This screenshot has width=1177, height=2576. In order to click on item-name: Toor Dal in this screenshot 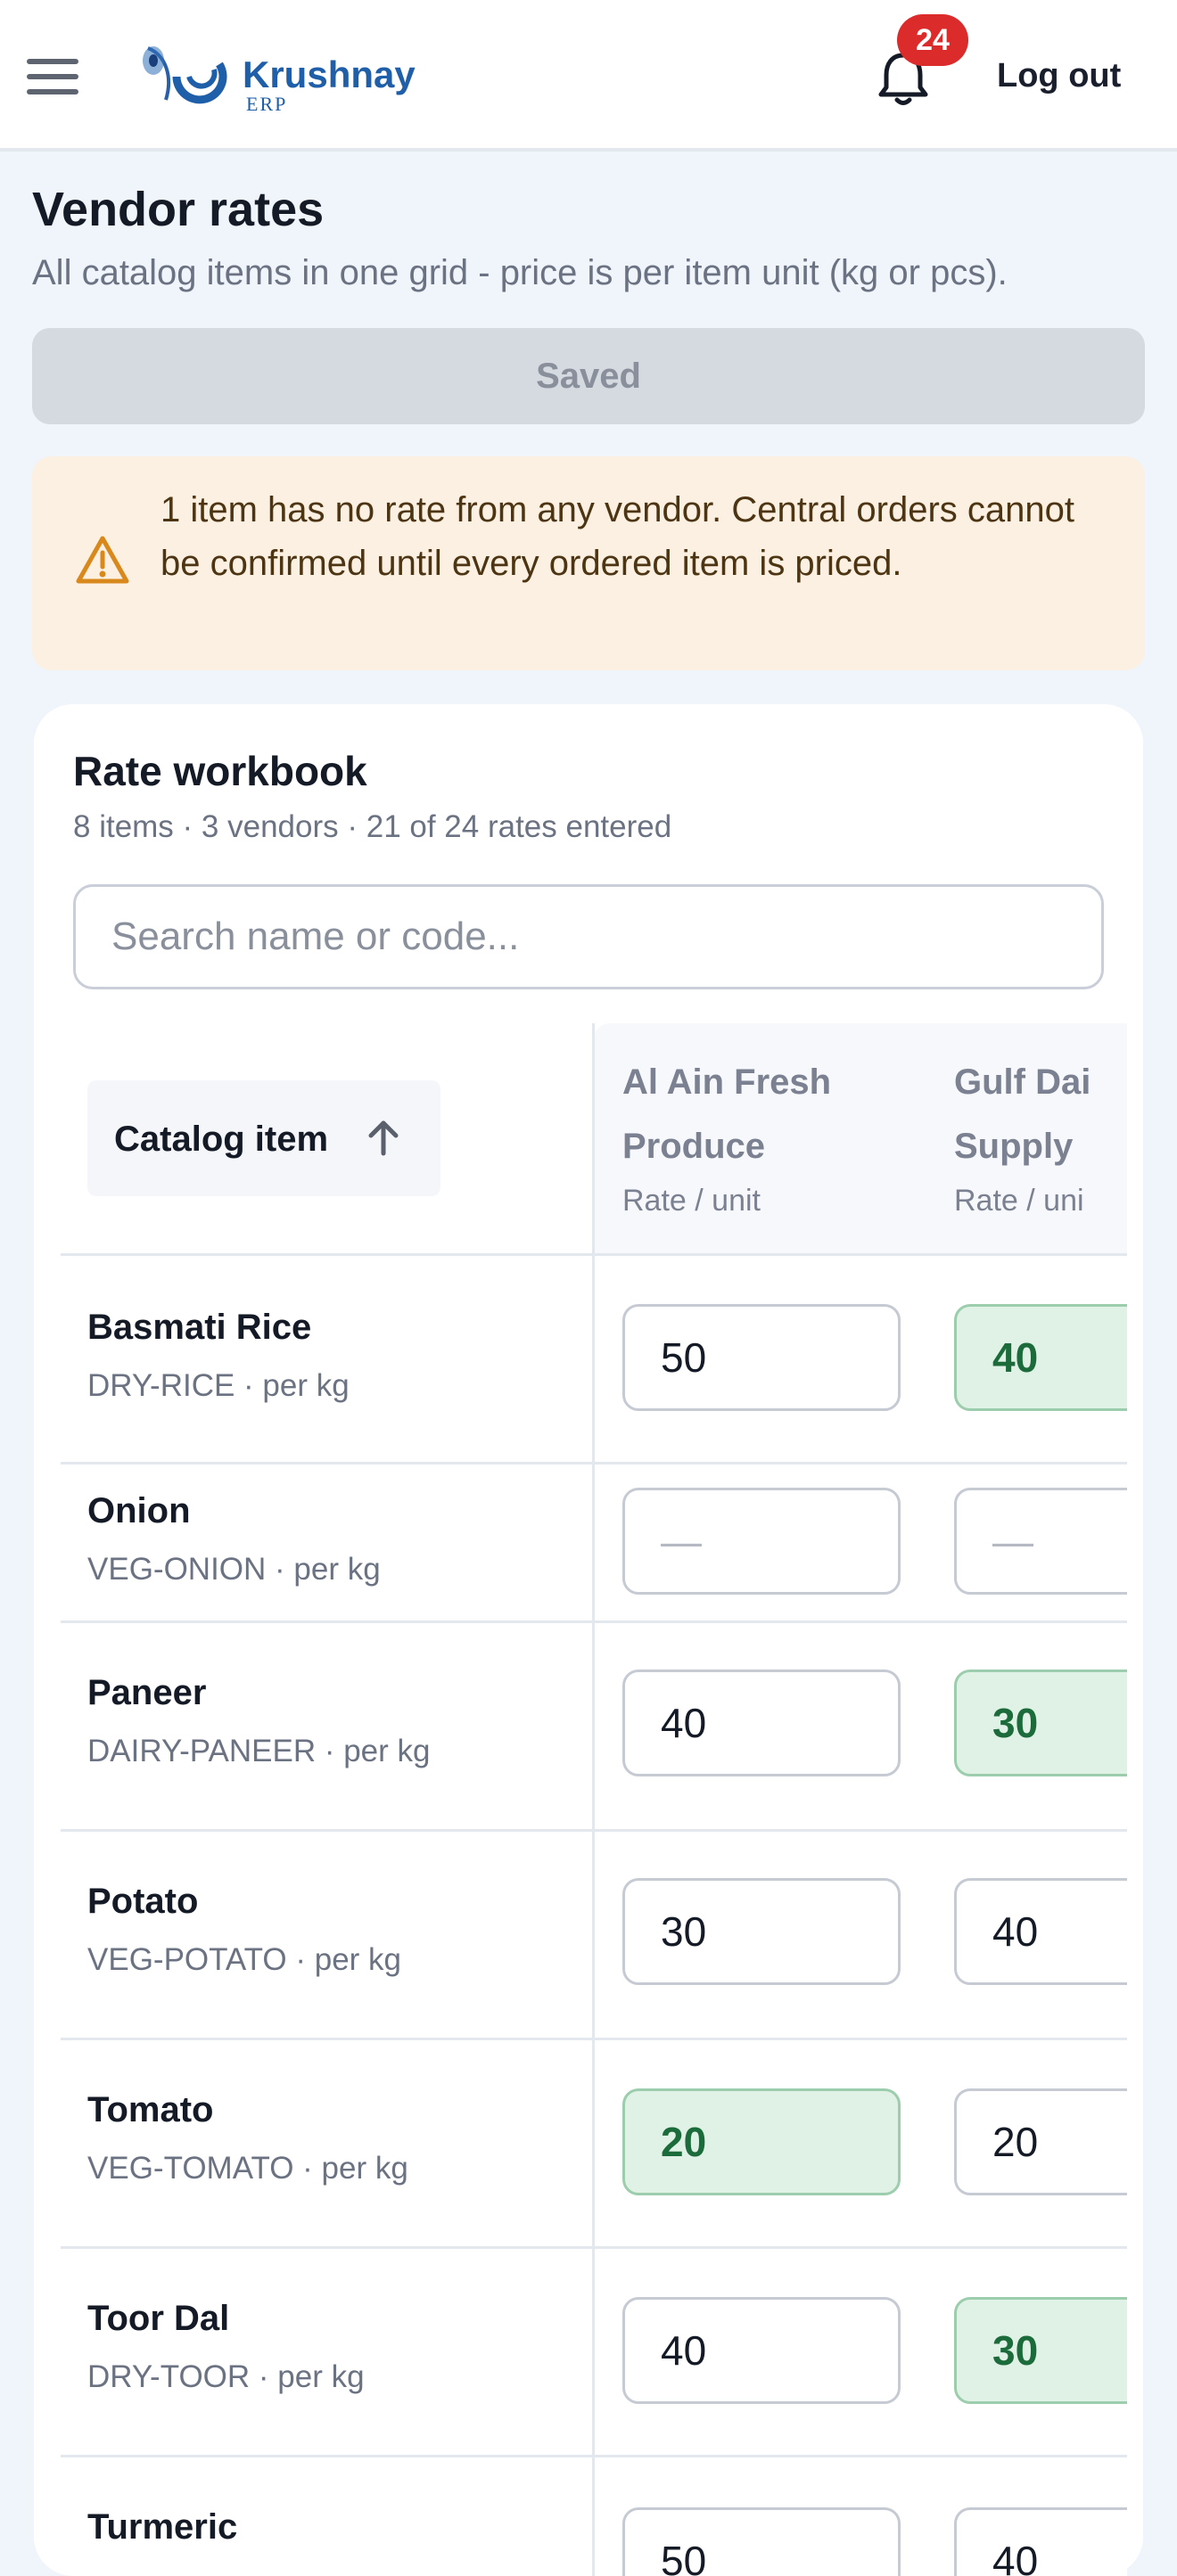, I will do `click(158, 2318)`.